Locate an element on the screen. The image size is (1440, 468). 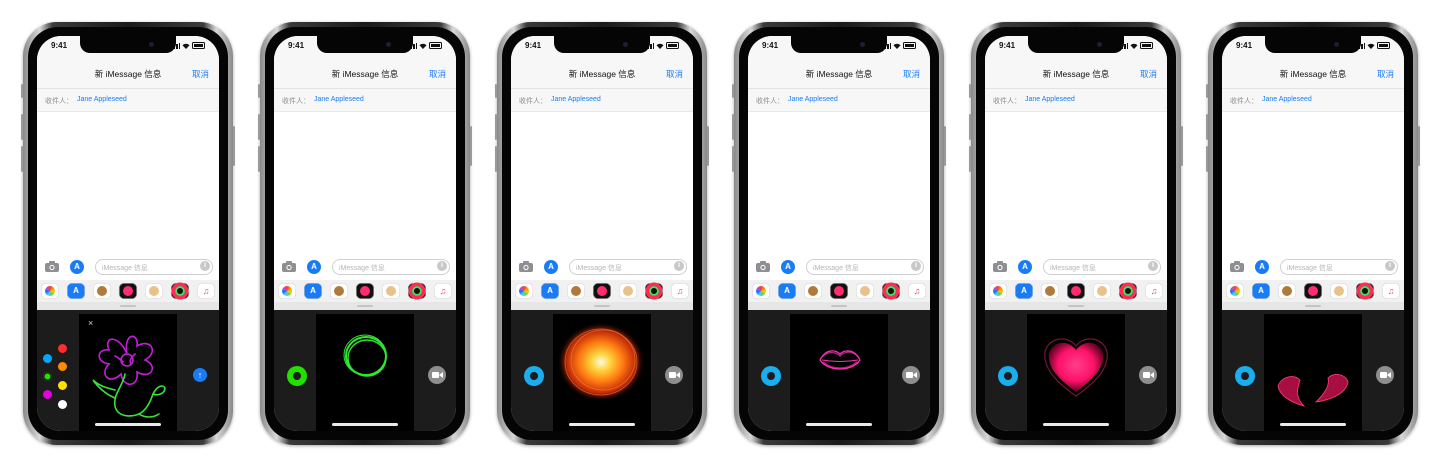
color-swatch-green is located at coordinates (47, 376).